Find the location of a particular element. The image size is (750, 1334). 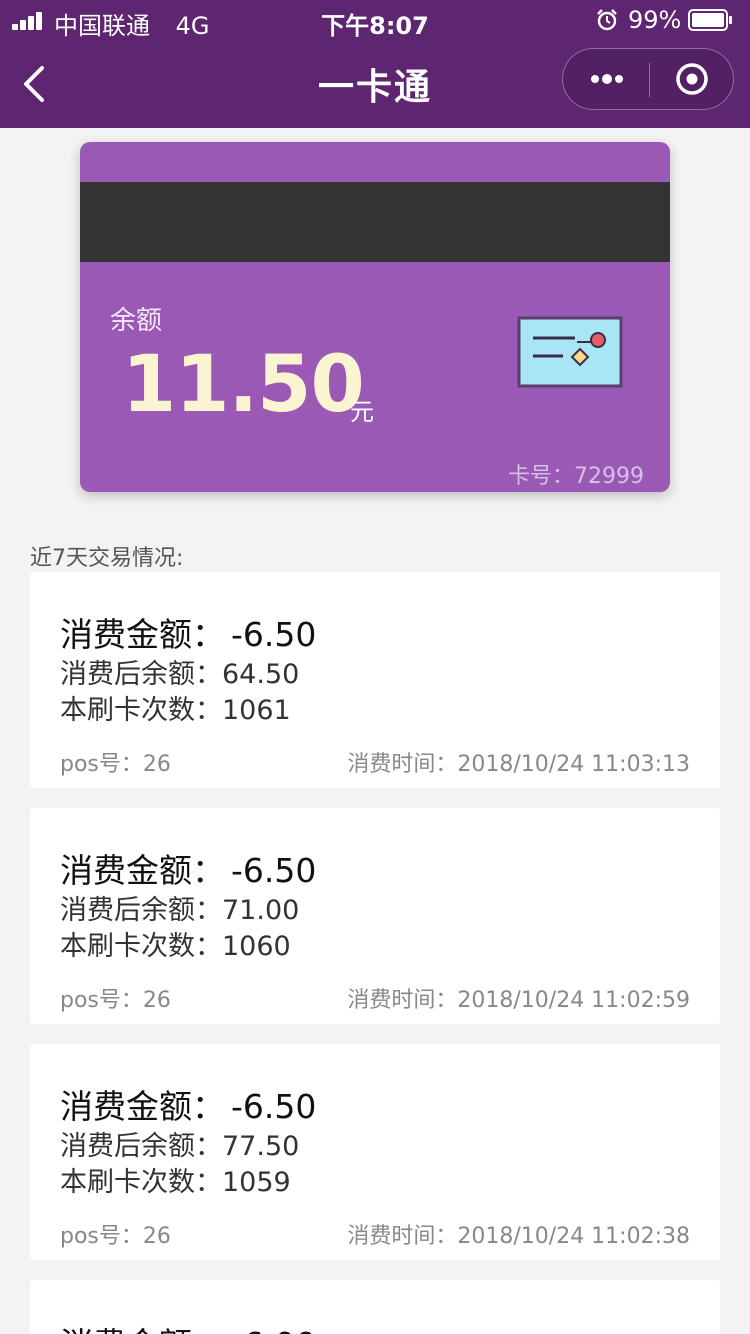

tx-time-value: 2018/10/24 11:02:38 is located at coordinates (573, 1236).